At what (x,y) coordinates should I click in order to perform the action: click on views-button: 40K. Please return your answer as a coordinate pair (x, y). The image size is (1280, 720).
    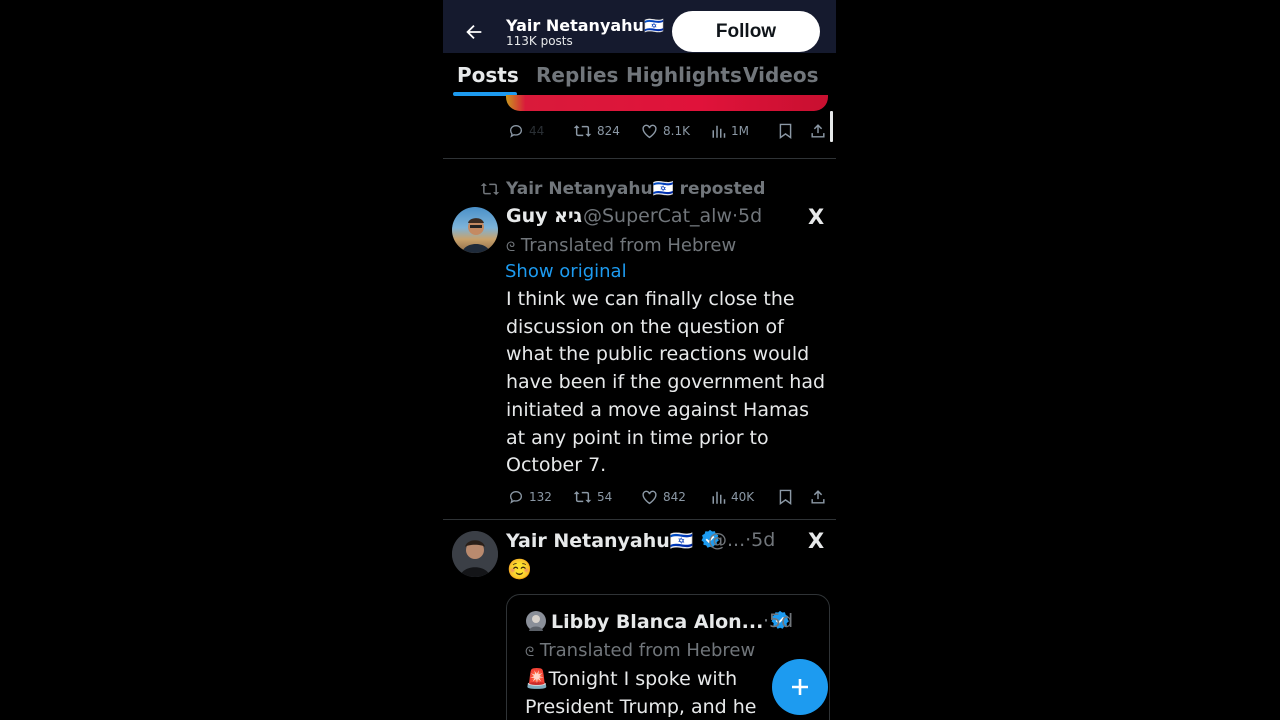
    Looking at the image, I should click on (732, 497).